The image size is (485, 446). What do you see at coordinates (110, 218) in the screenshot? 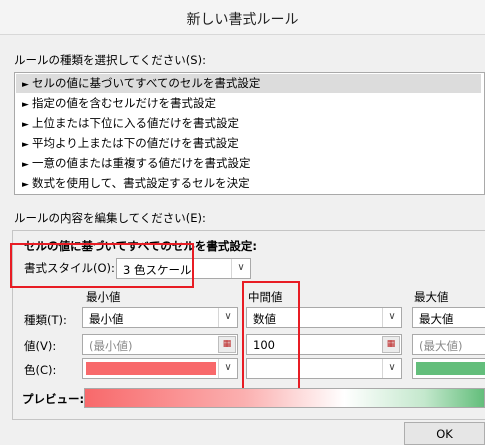
I see `edit-rule-label: ルールの内容を編集してください(E):` at bounding box center [110, 218].